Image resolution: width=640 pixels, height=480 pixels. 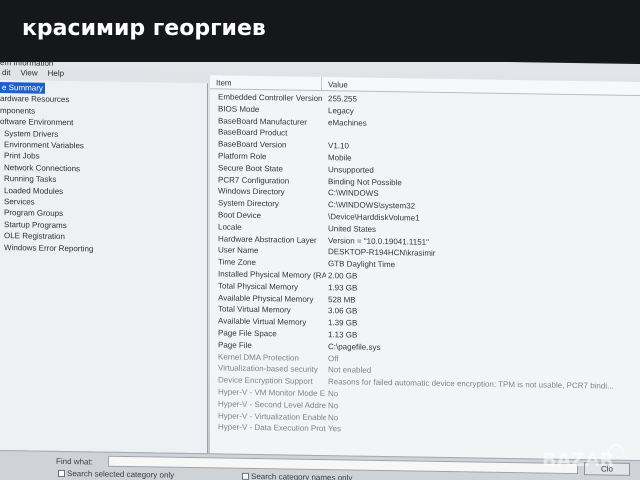 What do you see at coordinates (266, 83) in the screenshot?
I see `column-header-item: Item` at bounding box center [266, 83].